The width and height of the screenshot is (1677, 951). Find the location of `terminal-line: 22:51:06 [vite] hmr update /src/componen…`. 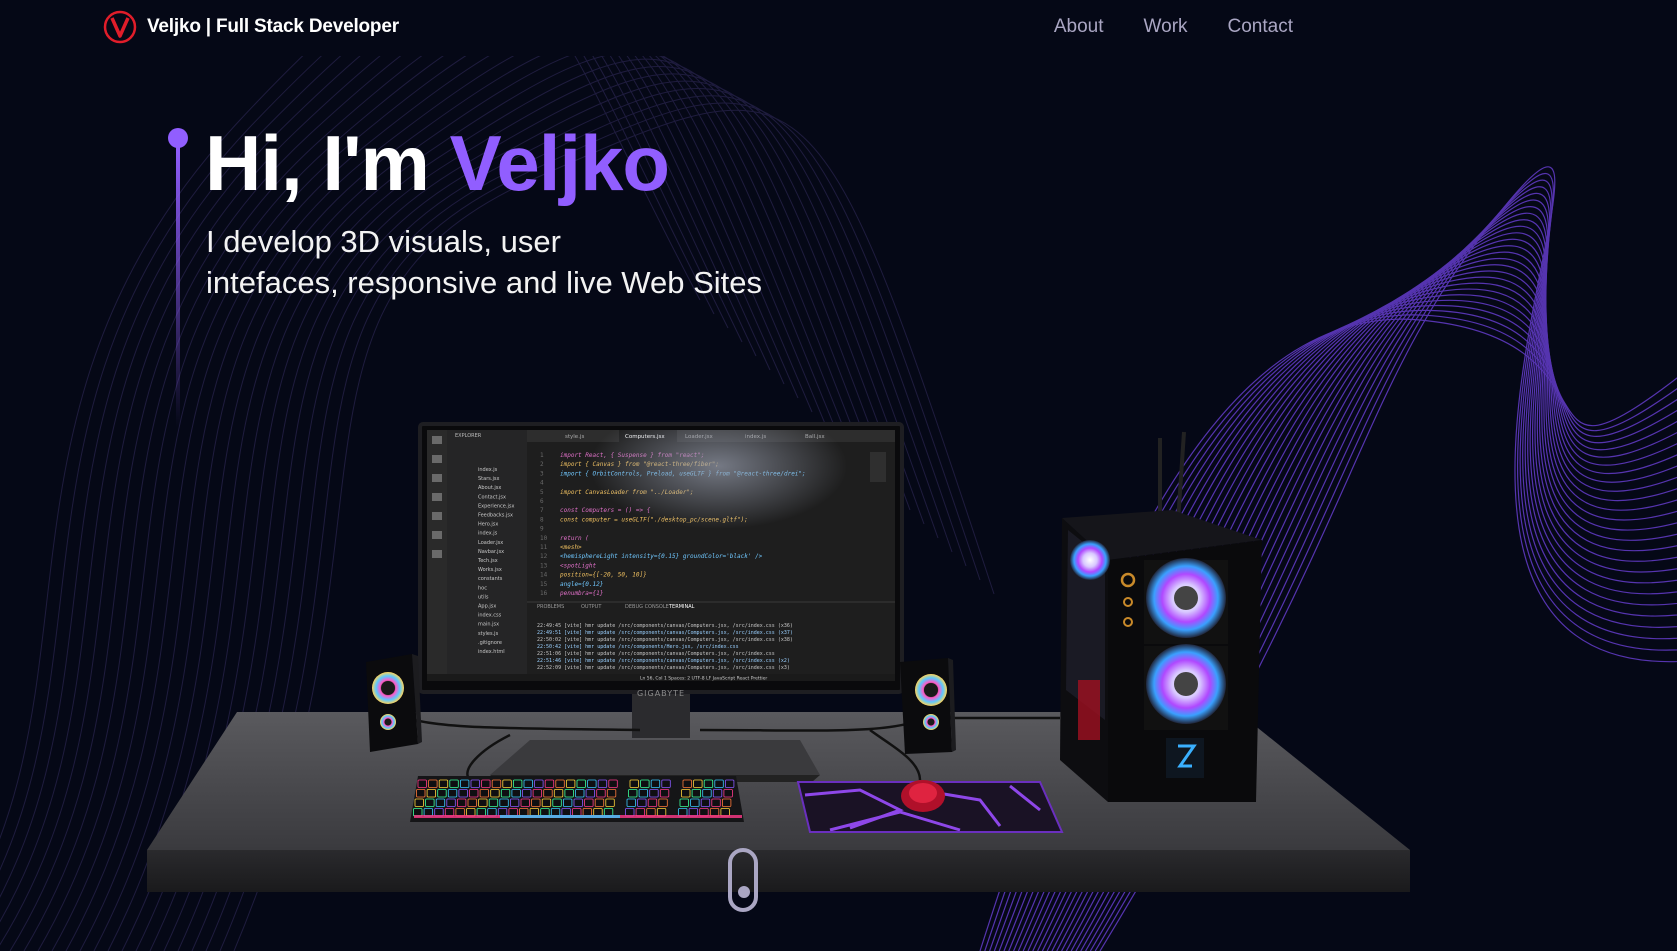

terminal-line: 22:51:06 [vite] hmr update /src/componen… is located at coordinates (656, 654).